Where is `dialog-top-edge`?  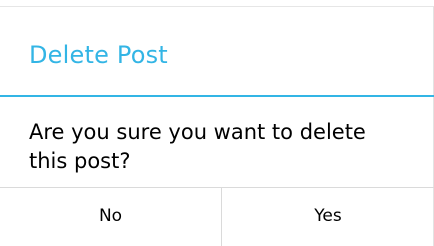
dialog-top-edge is located at coordinates (217, 6).